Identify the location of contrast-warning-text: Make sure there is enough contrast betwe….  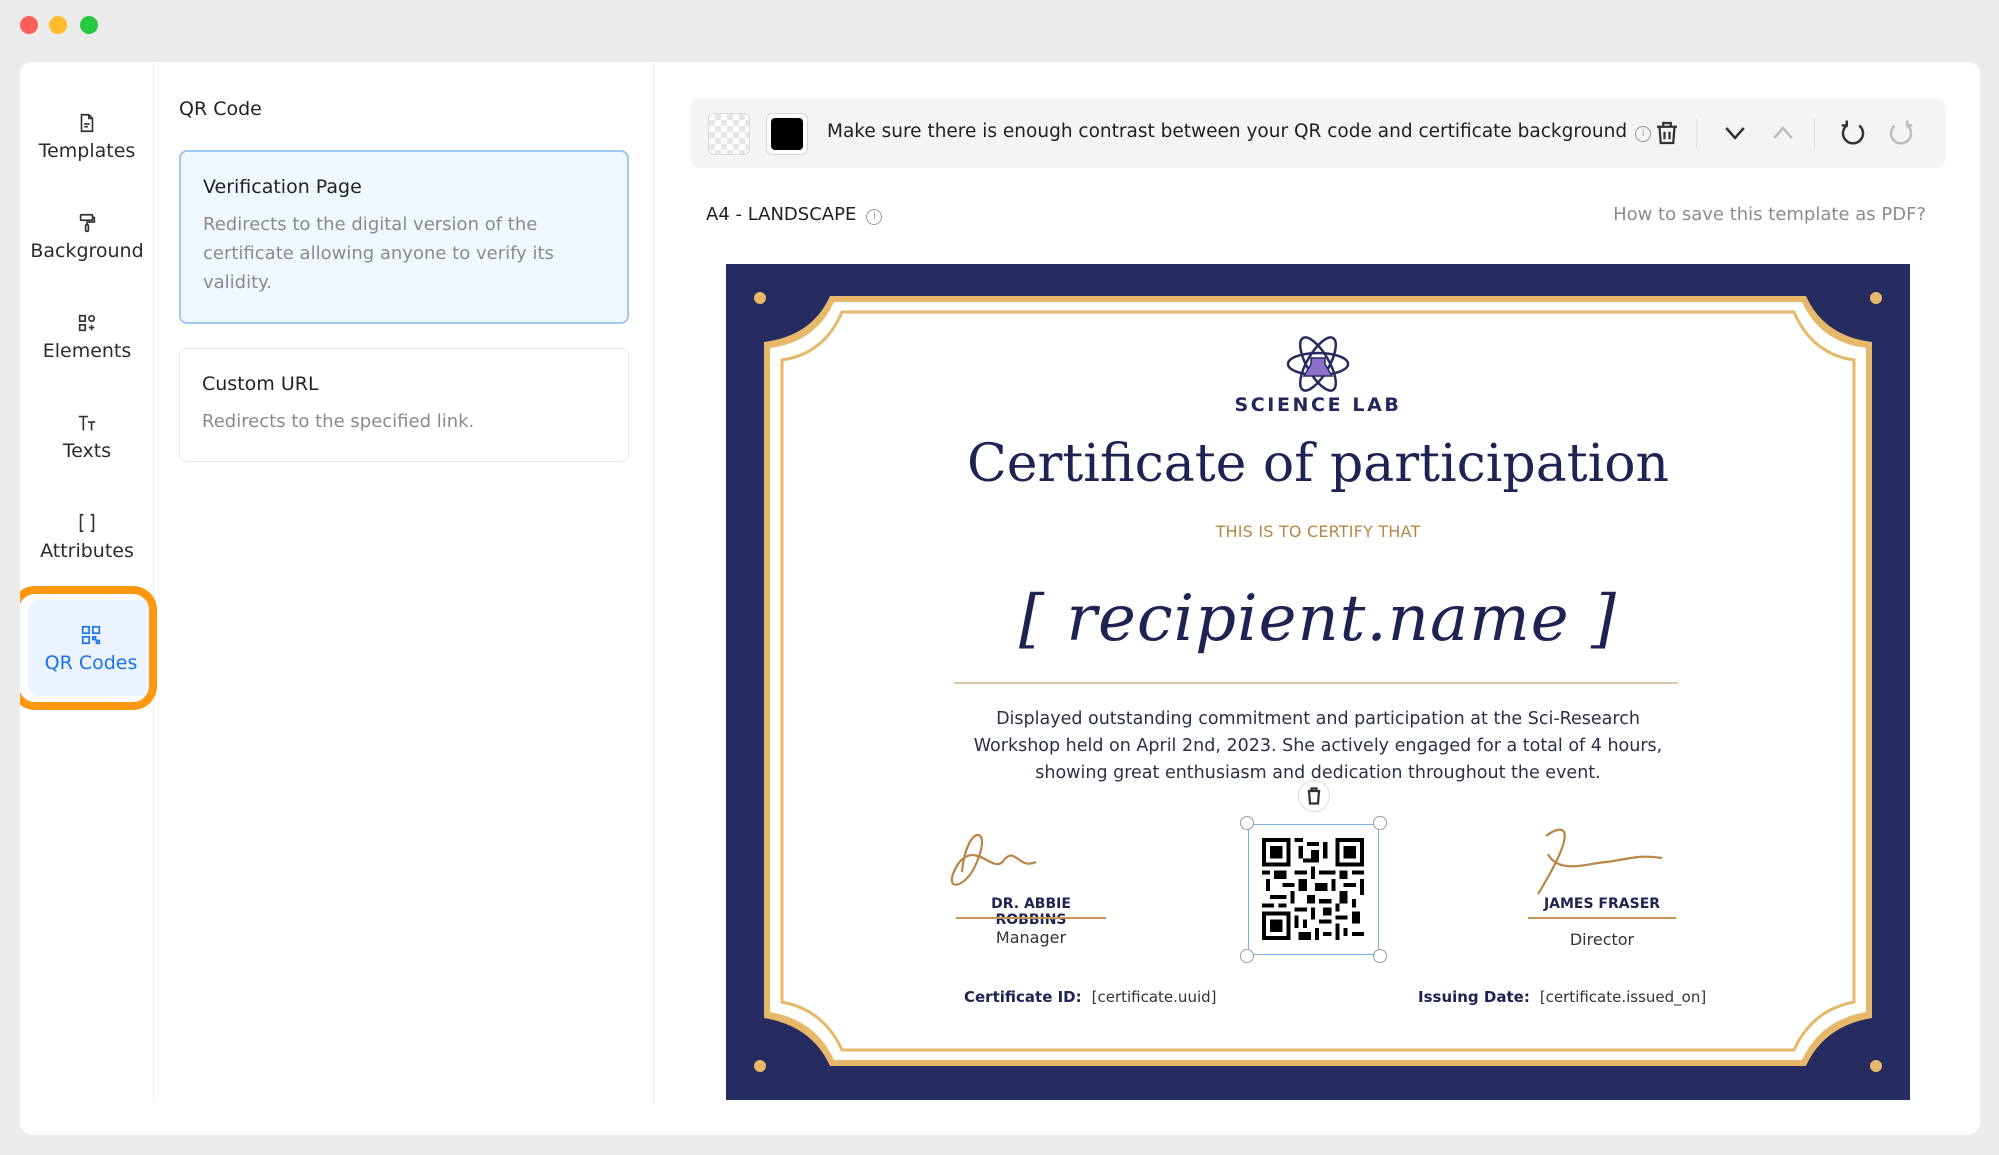
(1227, 131).